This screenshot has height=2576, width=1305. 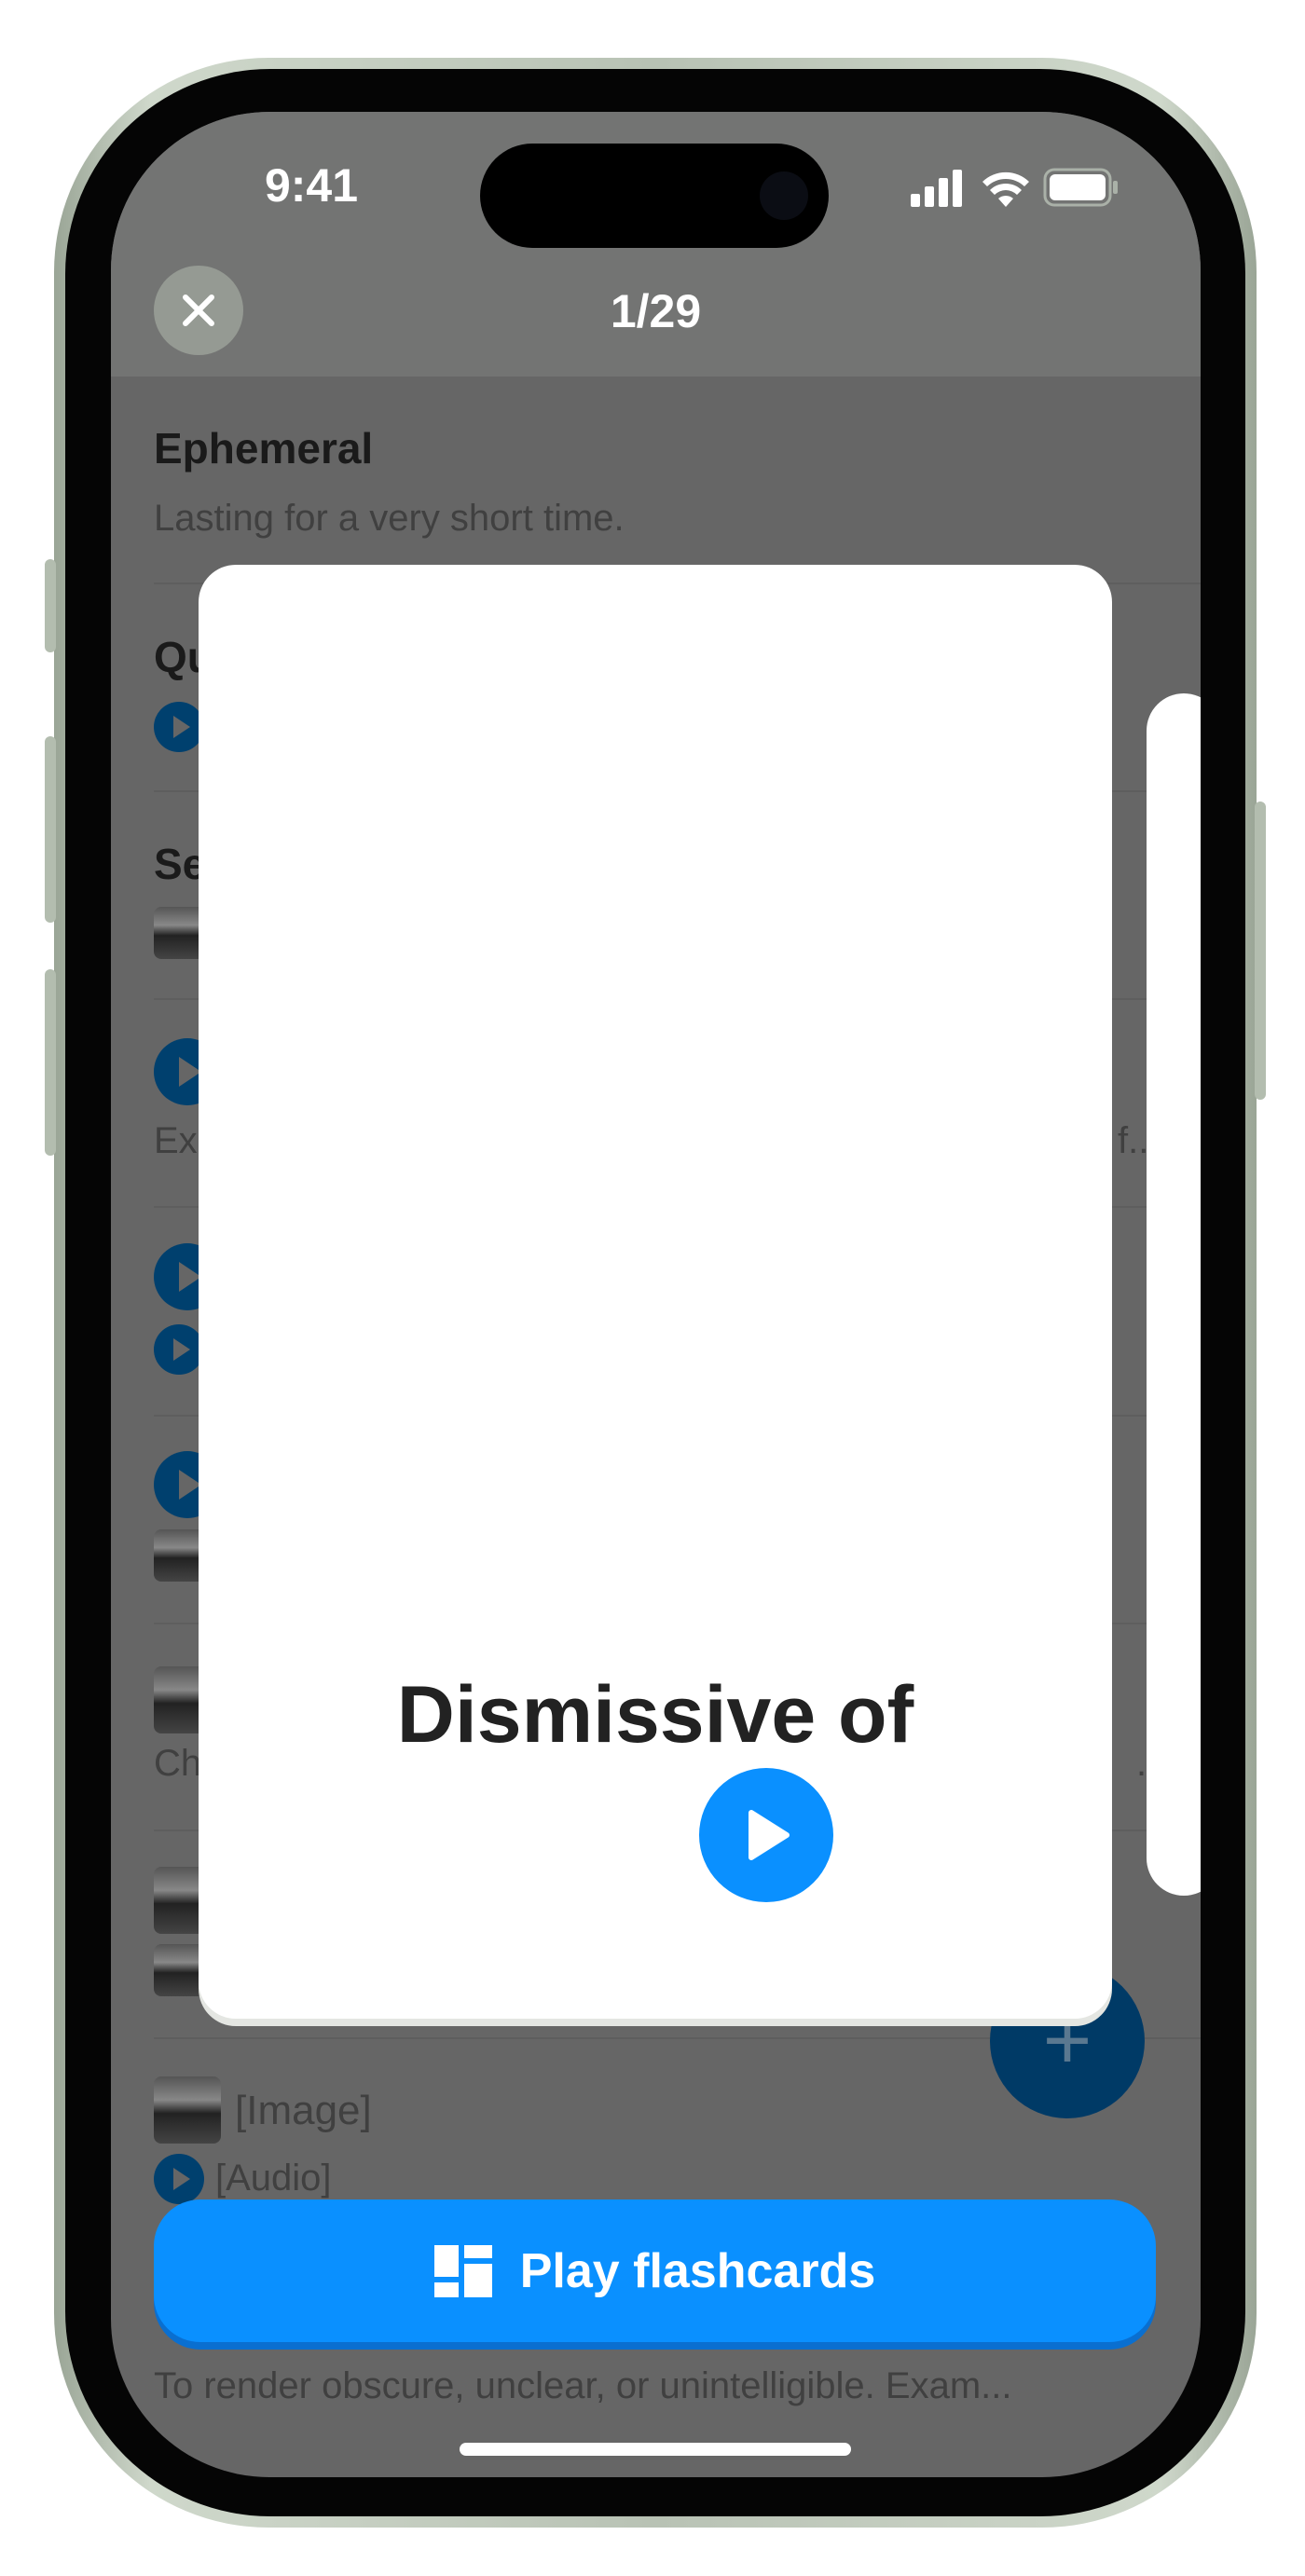 What do you see at coordinates (50, 829) in the screenshot?
I see `volume-up-button` at bounding box center [50, 829].